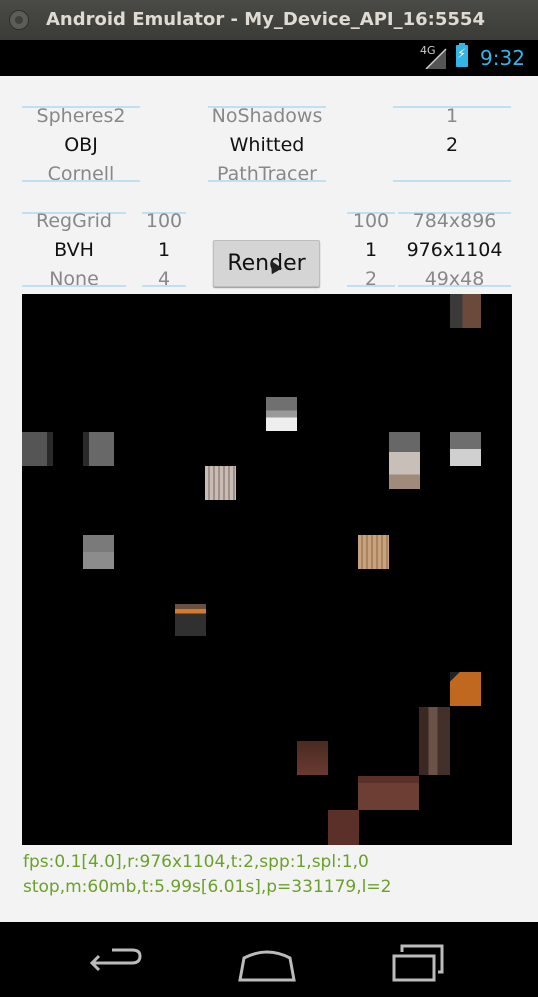  I want to click on shadow-mode-picker: NoShadows Whitted PathTracer, so click(267, 143).